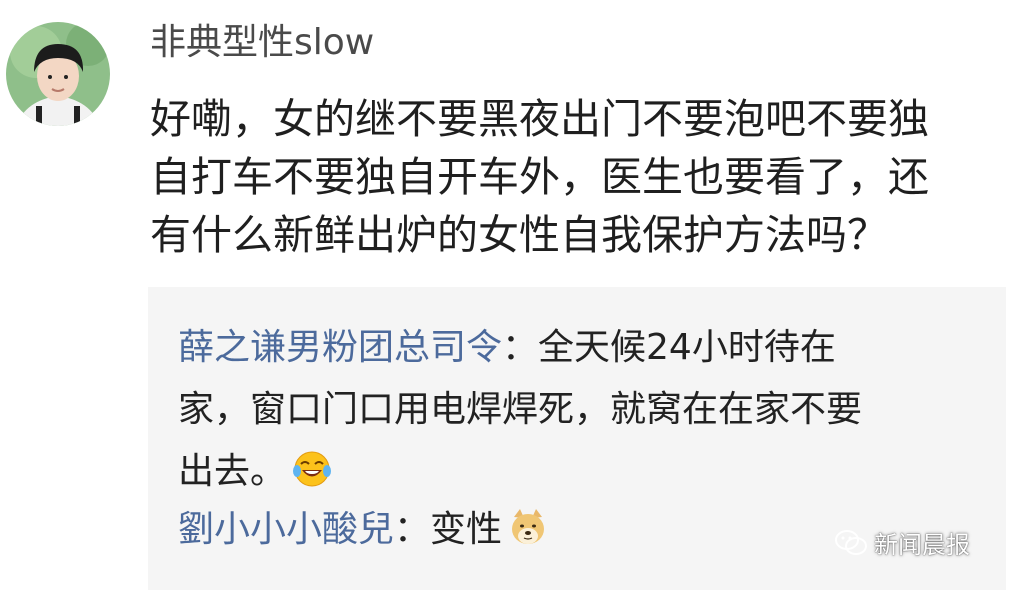 Image resolution: width=1012 pixels, height=590 pixels. I want to click on comment-line: 好嘞，女的继不要黑夜出门不要泡吧不要独, so click(539, 119).